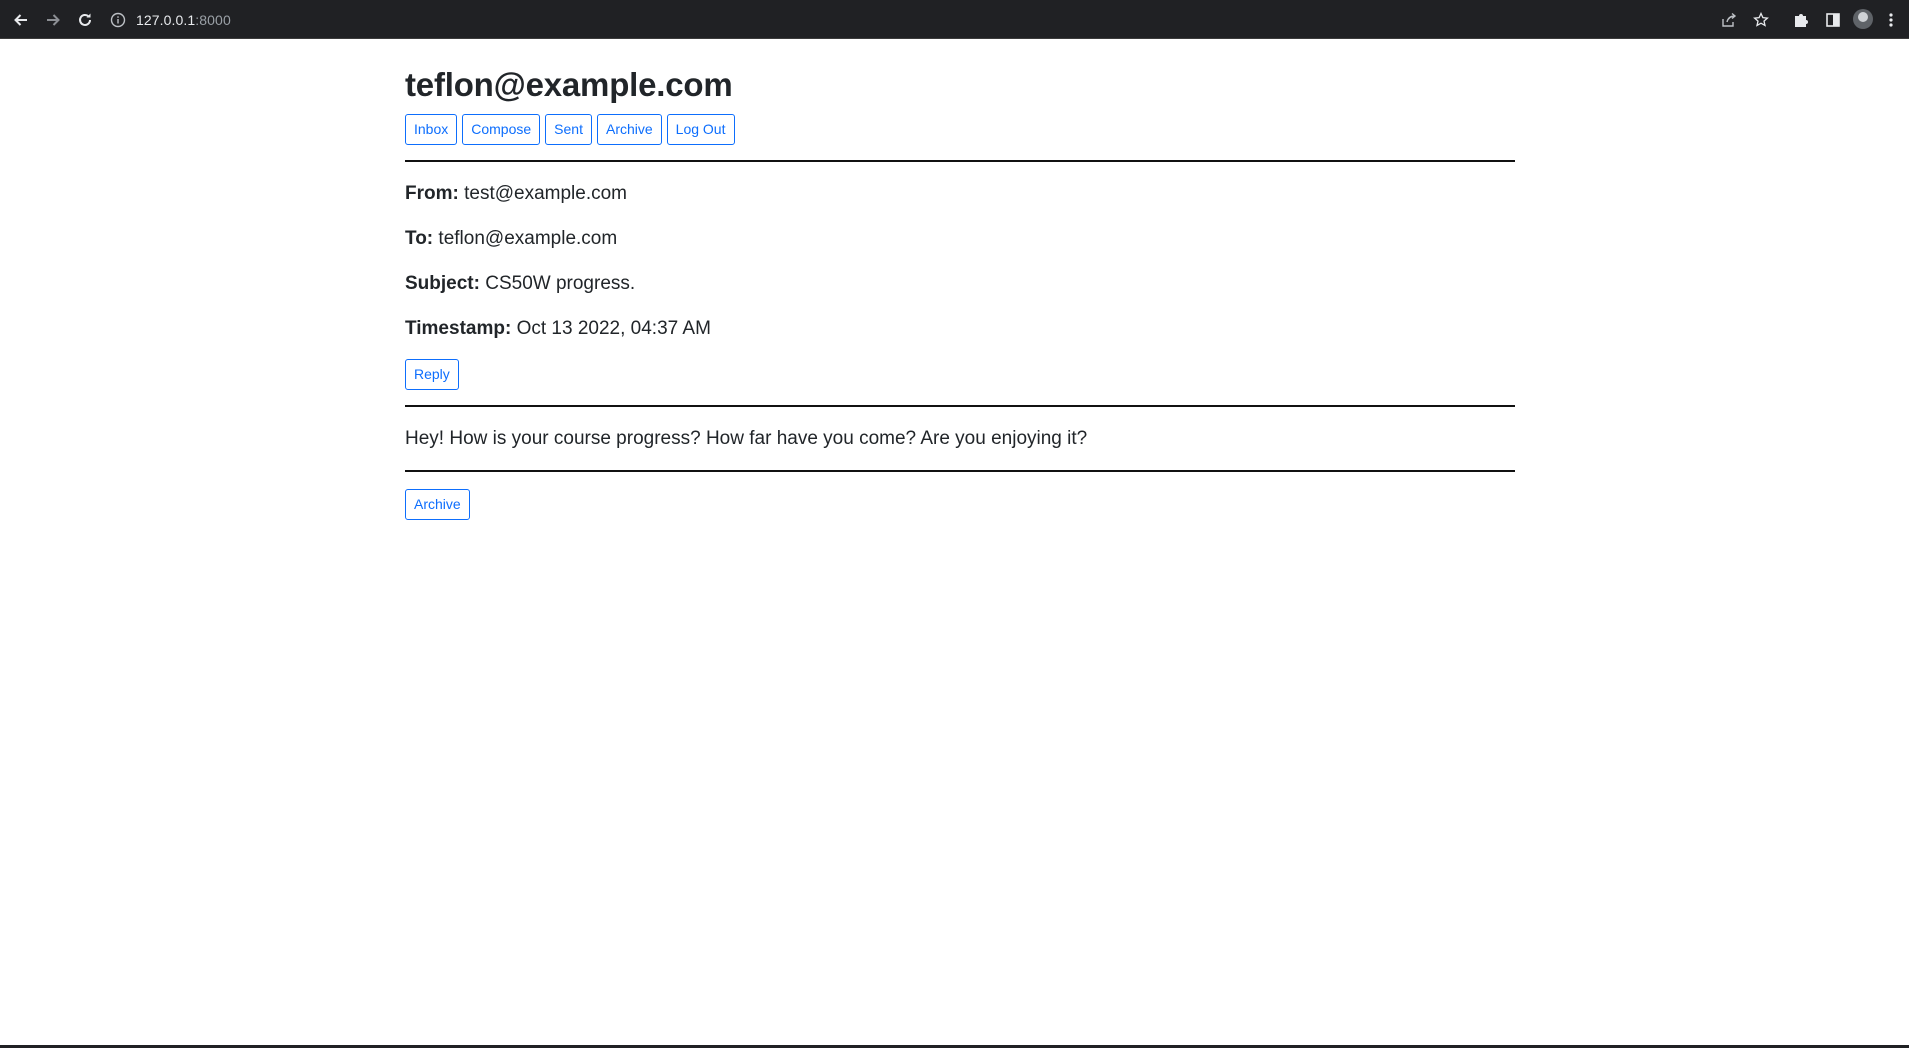 This screenshot has height=1048, width=1909. I want to click on to-field: To: teflon@example.com, so click(960, 239).